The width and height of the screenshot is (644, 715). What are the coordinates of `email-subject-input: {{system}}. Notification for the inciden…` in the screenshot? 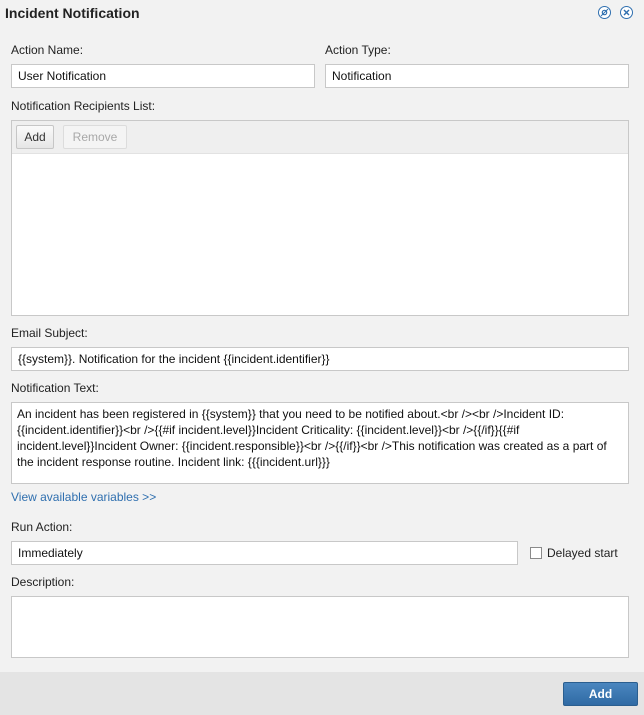 It's located at (320, 359).